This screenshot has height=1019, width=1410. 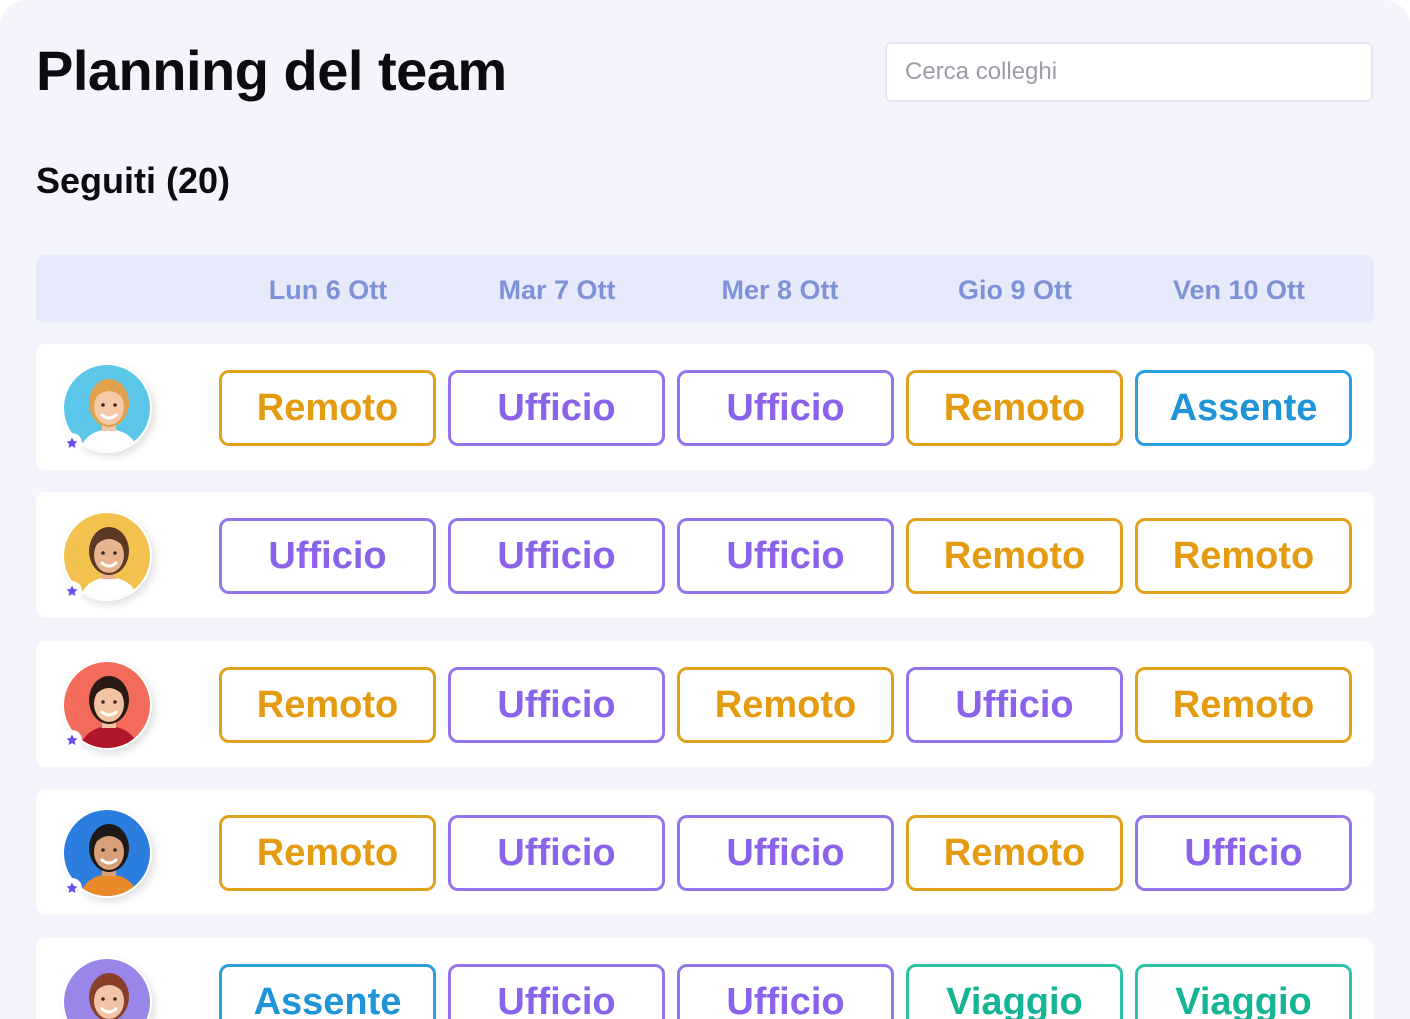 I want to click on day-header-1: Lun 6 Ott, so click(x=328, y=290).